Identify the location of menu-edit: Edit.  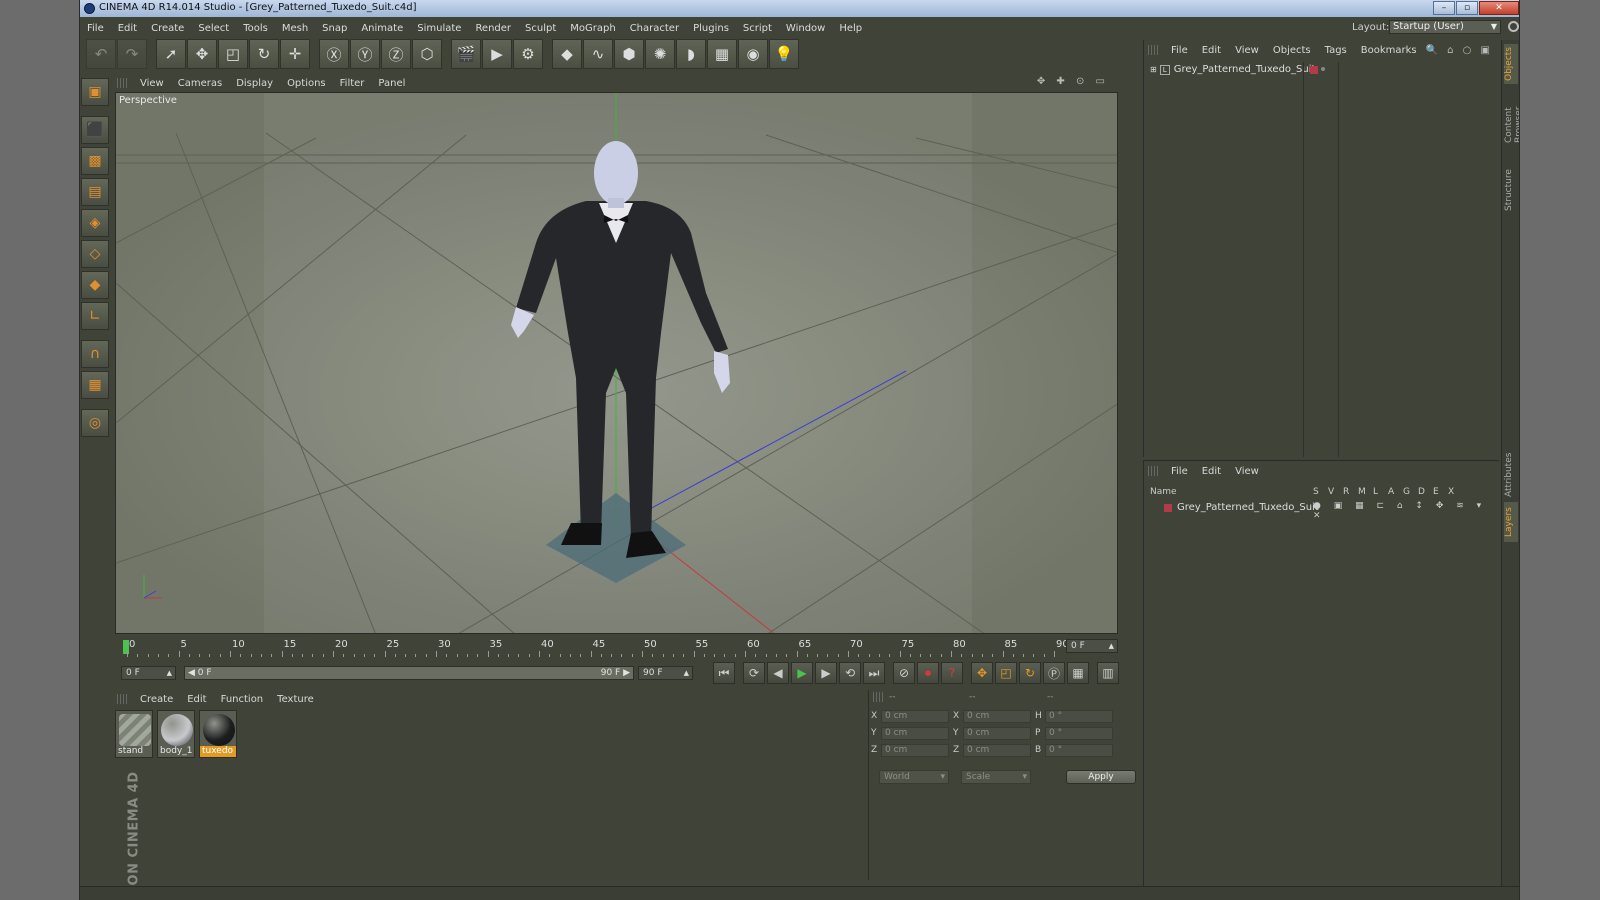
(127, 28).